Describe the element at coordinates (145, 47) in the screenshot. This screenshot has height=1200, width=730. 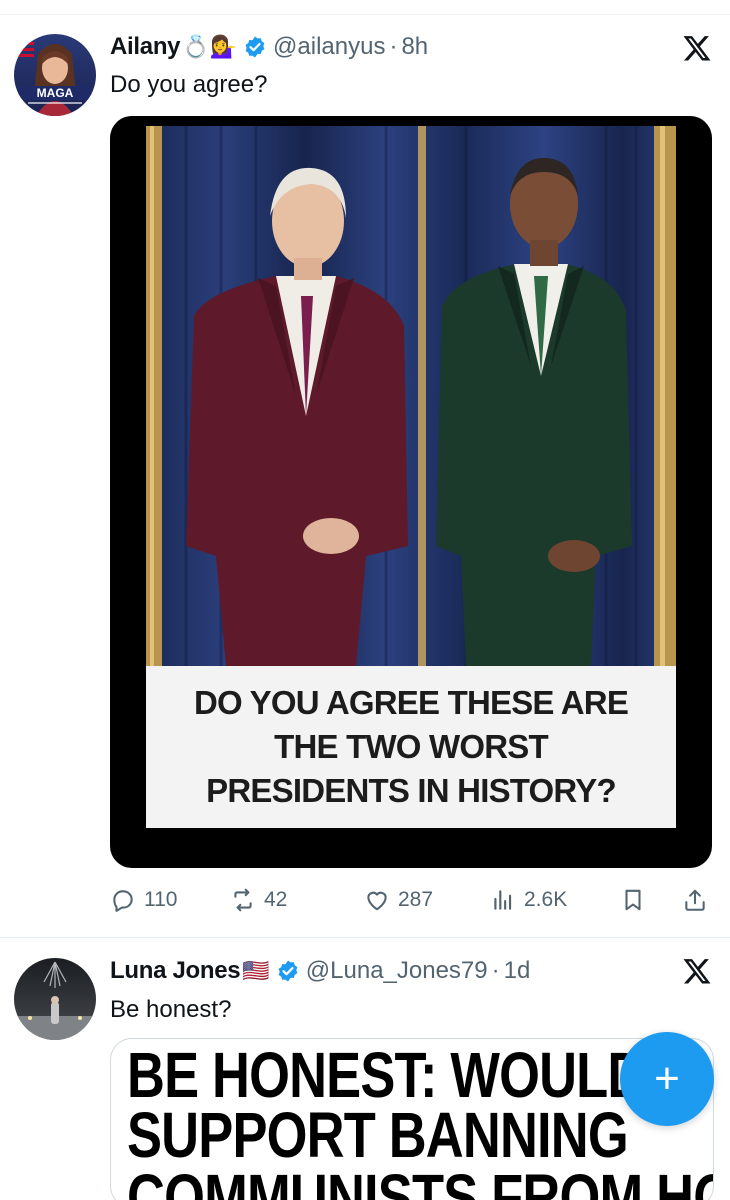
I see `display-name: Ailany` at that location.